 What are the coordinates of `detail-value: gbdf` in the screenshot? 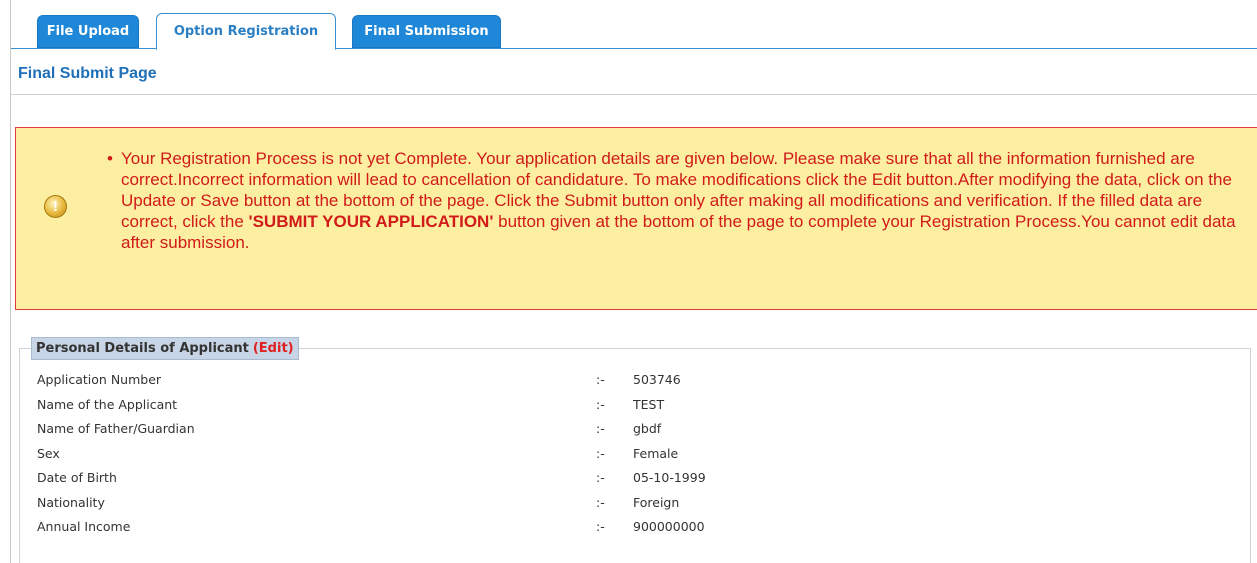 It's located at (647, 428).